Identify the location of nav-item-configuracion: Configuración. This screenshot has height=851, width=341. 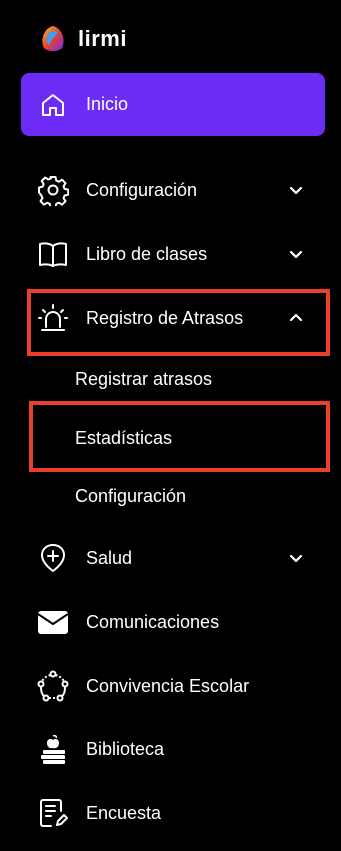
(170, 190).